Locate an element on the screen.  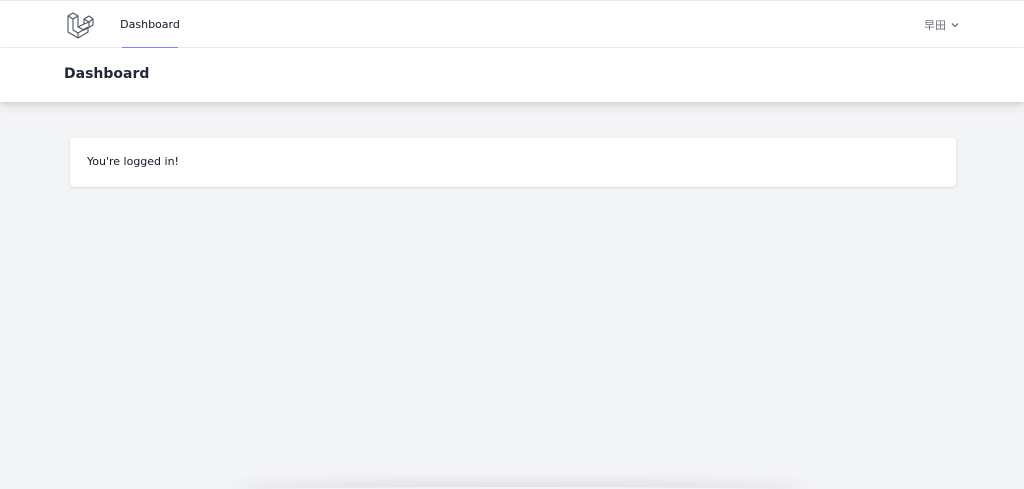
nav-dashboard-label: Dashboard is located at coordinates (150, 24).